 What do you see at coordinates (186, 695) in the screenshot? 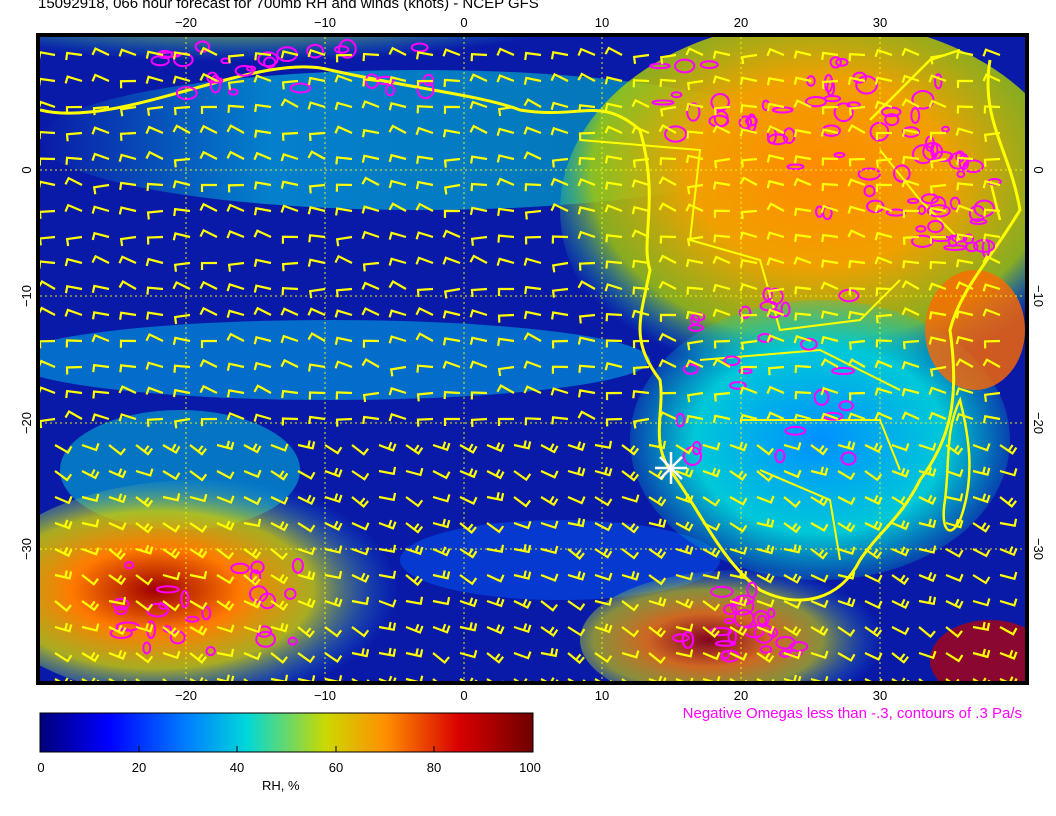
I see `bottom-lon-tick: −20` at bounding box center [186, 695].